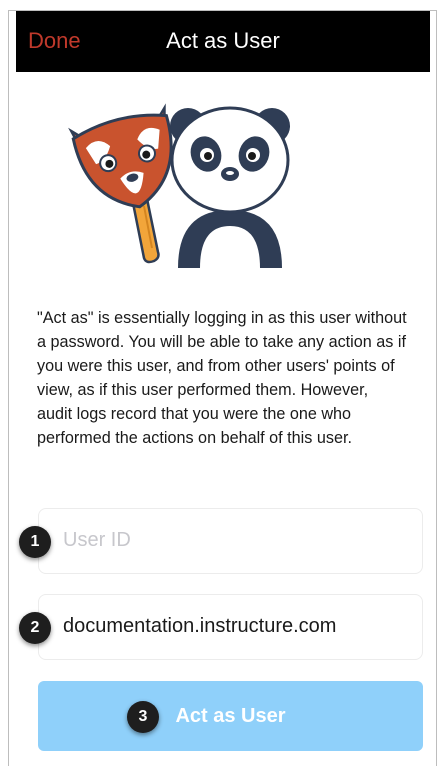 This screenshot has height=766, width=443. Describe the element at coordinates (230, 187) in the screenshot. I see `panda-mascot` at that location.